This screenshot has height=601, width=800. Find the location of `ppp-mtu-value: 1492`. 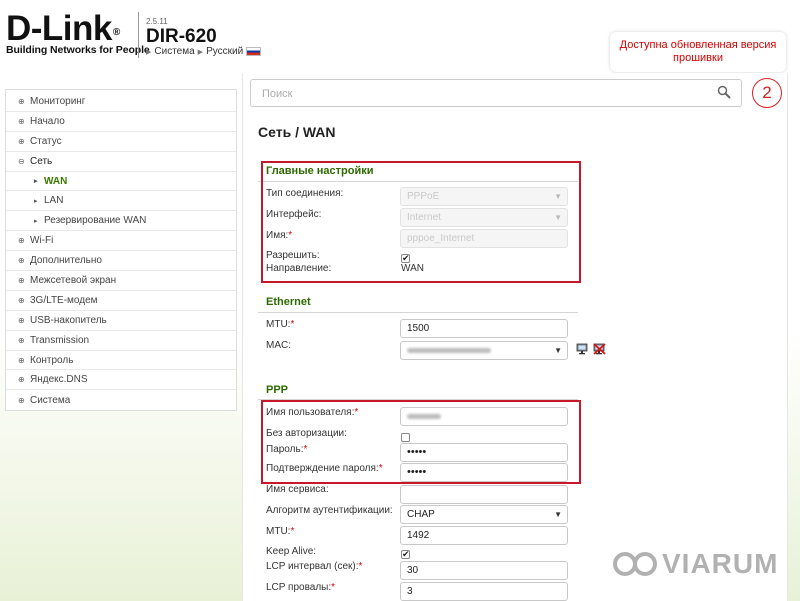

ppp-mtu-value: 1492 is located at coordinates (418, 535).